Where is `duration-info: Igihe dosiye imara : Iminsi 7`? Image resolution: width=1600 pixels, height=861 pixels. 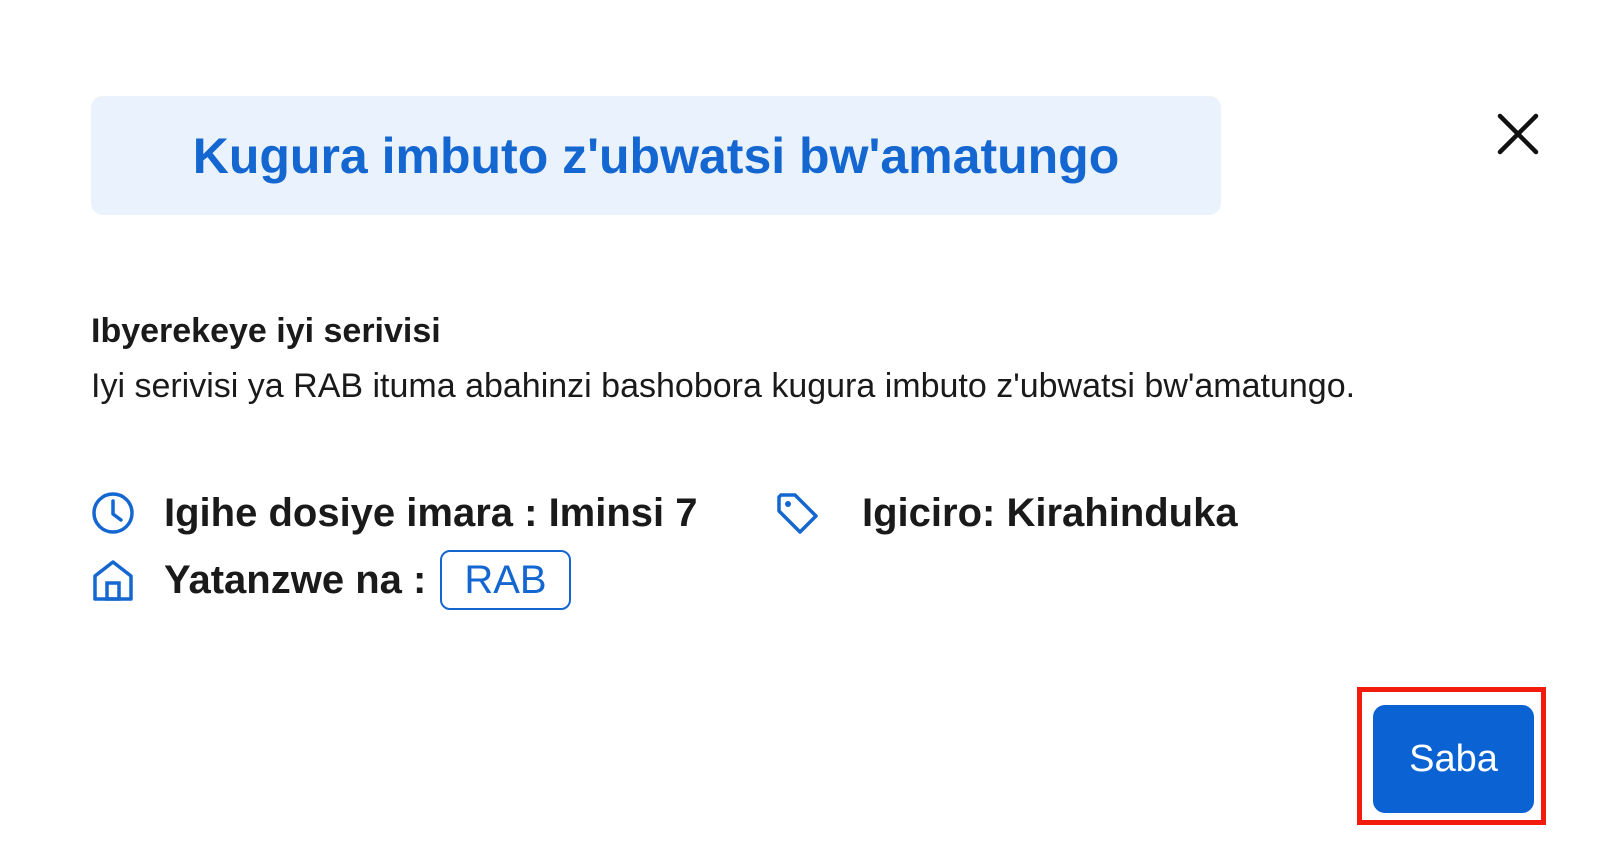 duration-info: Igihe dosiye imara : Iminsi 7 is located at coordinates (394, 513).